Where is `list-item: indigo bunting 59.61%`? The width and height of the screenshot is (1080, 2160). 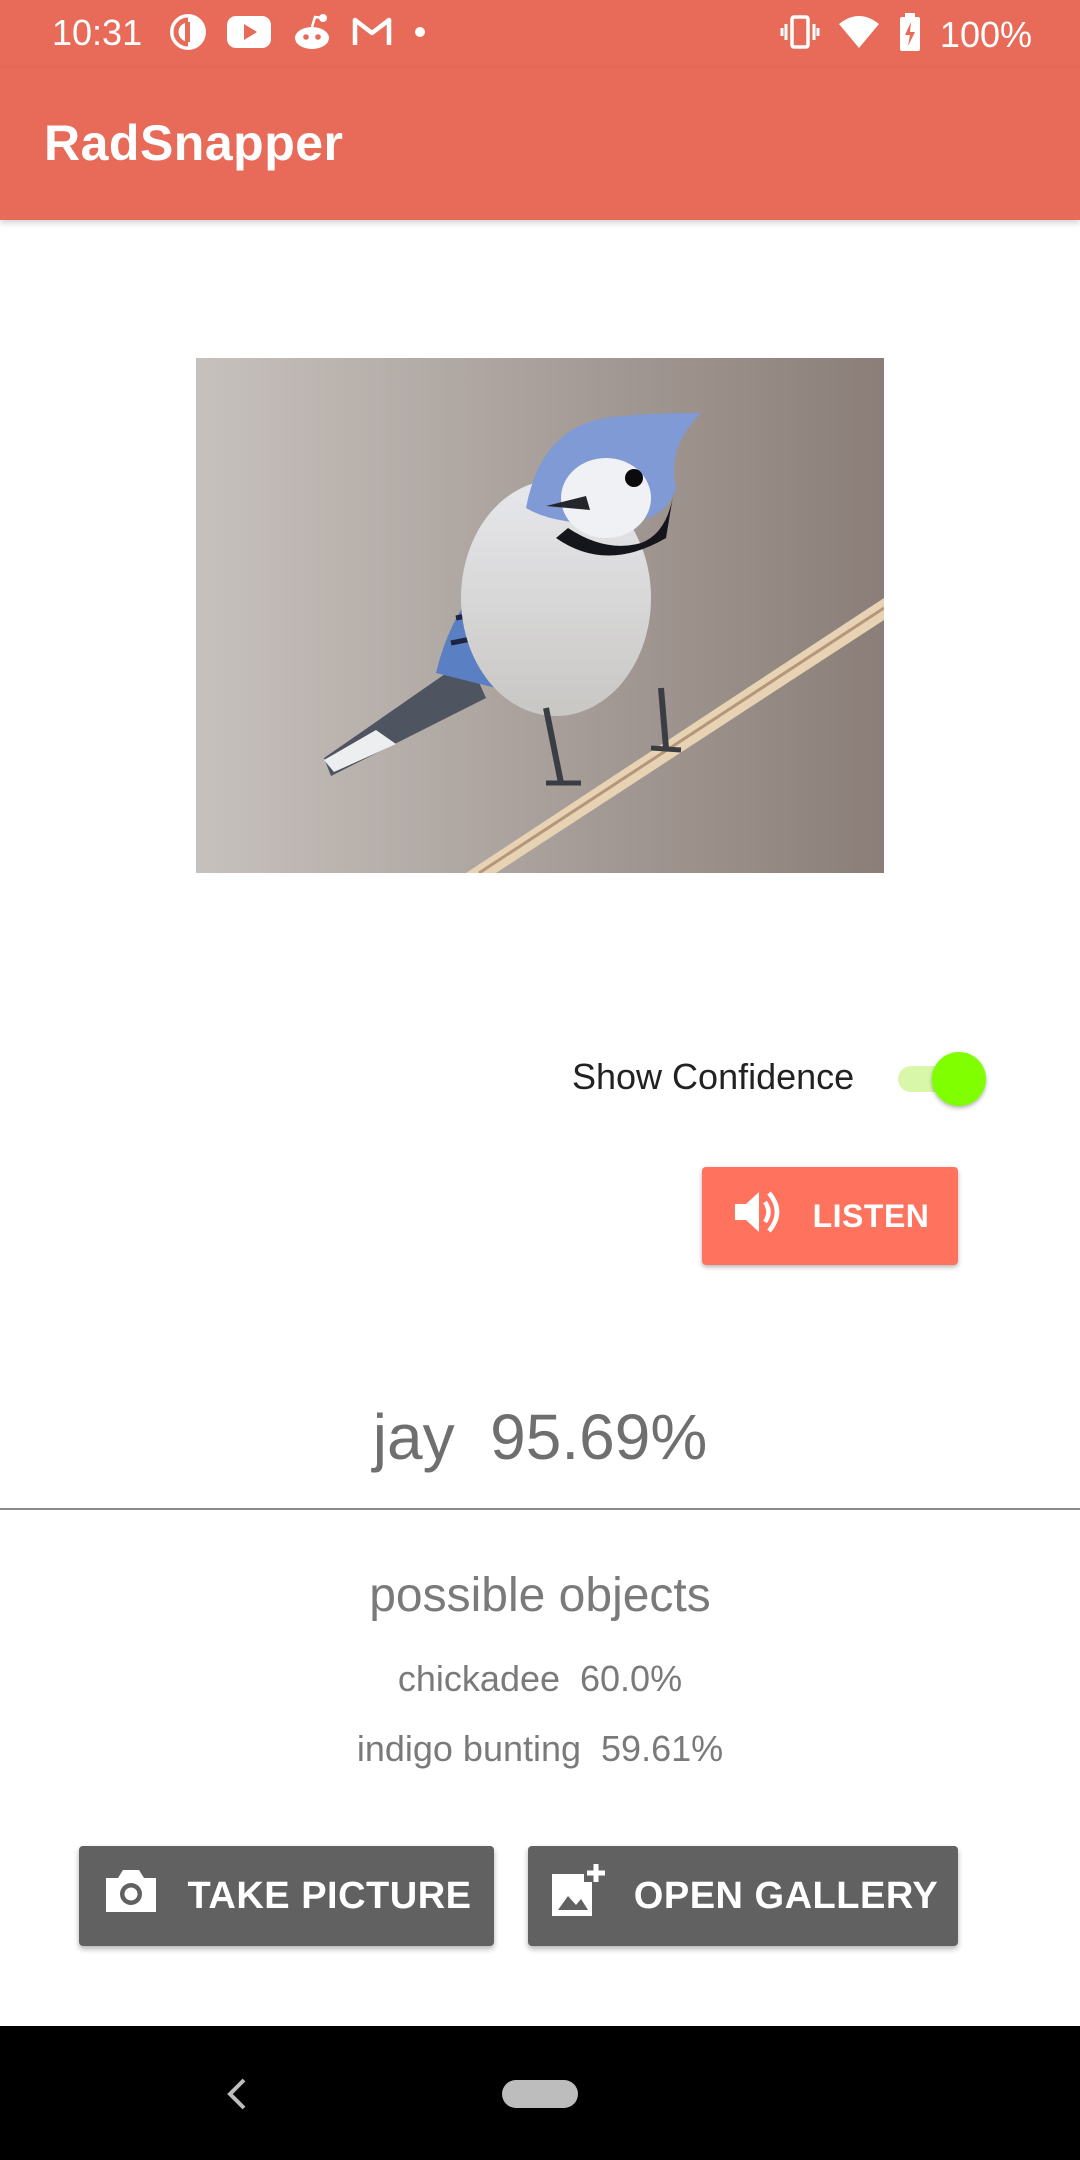
list-item: indigo bunting 59.61% is located at coordinates (540, 1748).